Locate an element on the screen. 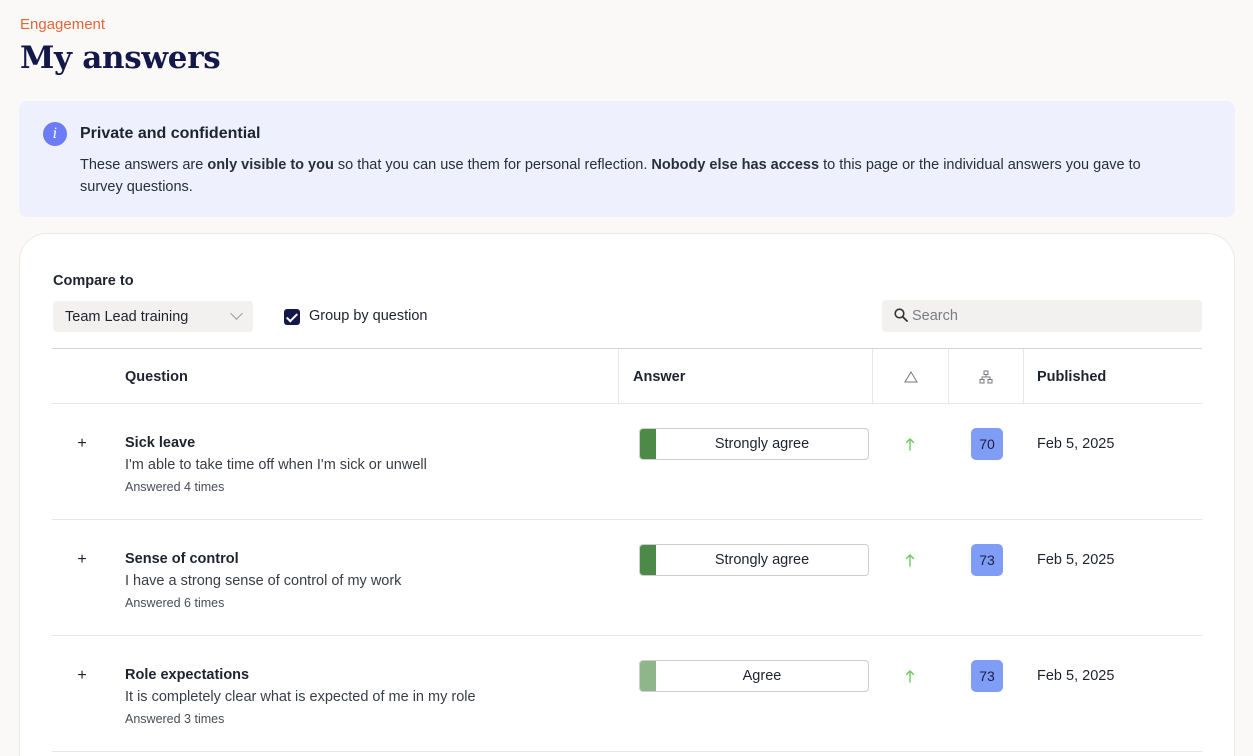 The width and height of the screenshot is (1253, 756). search-input is located at coordinates (1052, 316).